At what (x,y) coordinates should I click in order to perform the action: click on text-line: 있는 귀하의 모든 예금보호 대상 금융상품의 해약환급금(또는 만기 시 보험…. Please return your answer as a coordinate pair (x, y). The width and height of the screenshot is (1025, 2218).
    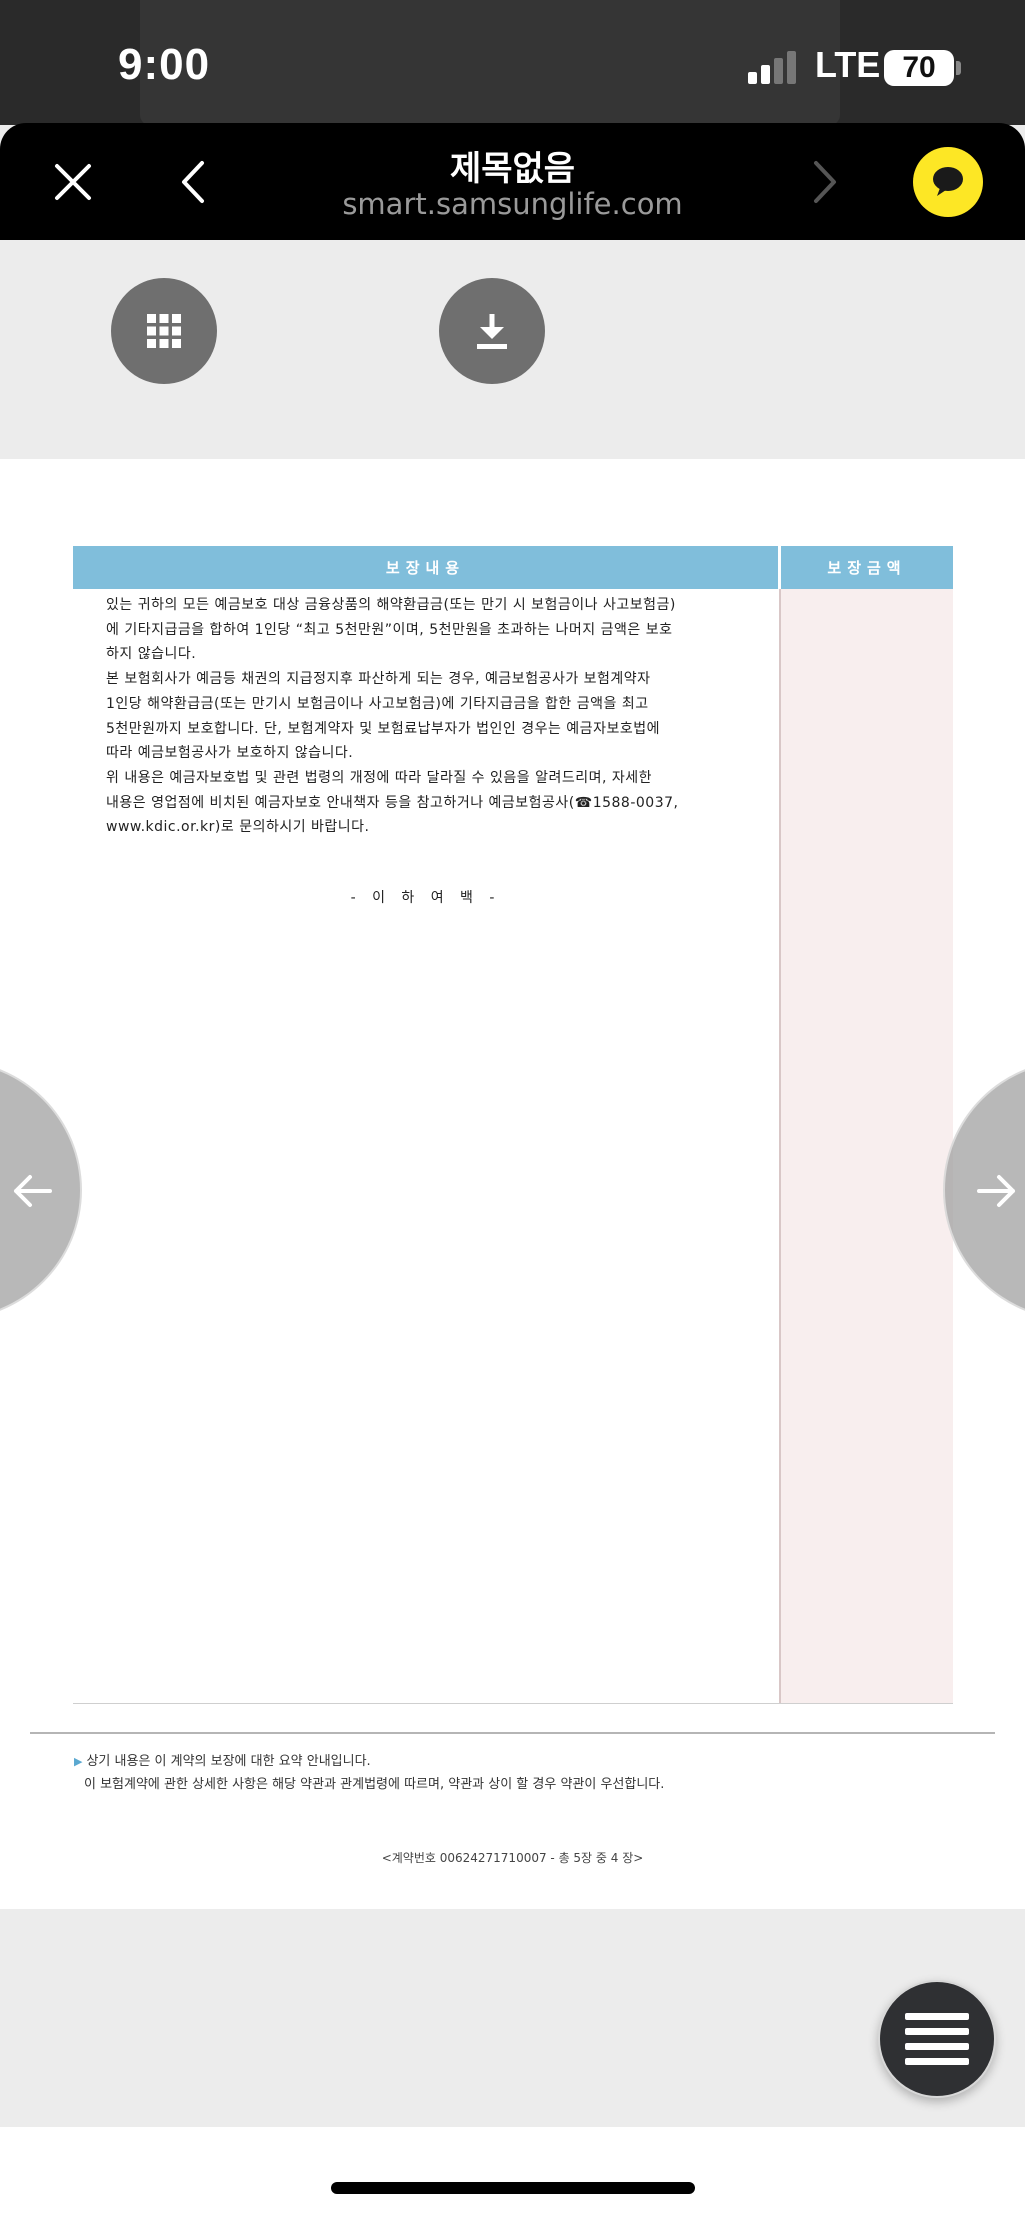
    Looking at the image, I should click on (391, 605).